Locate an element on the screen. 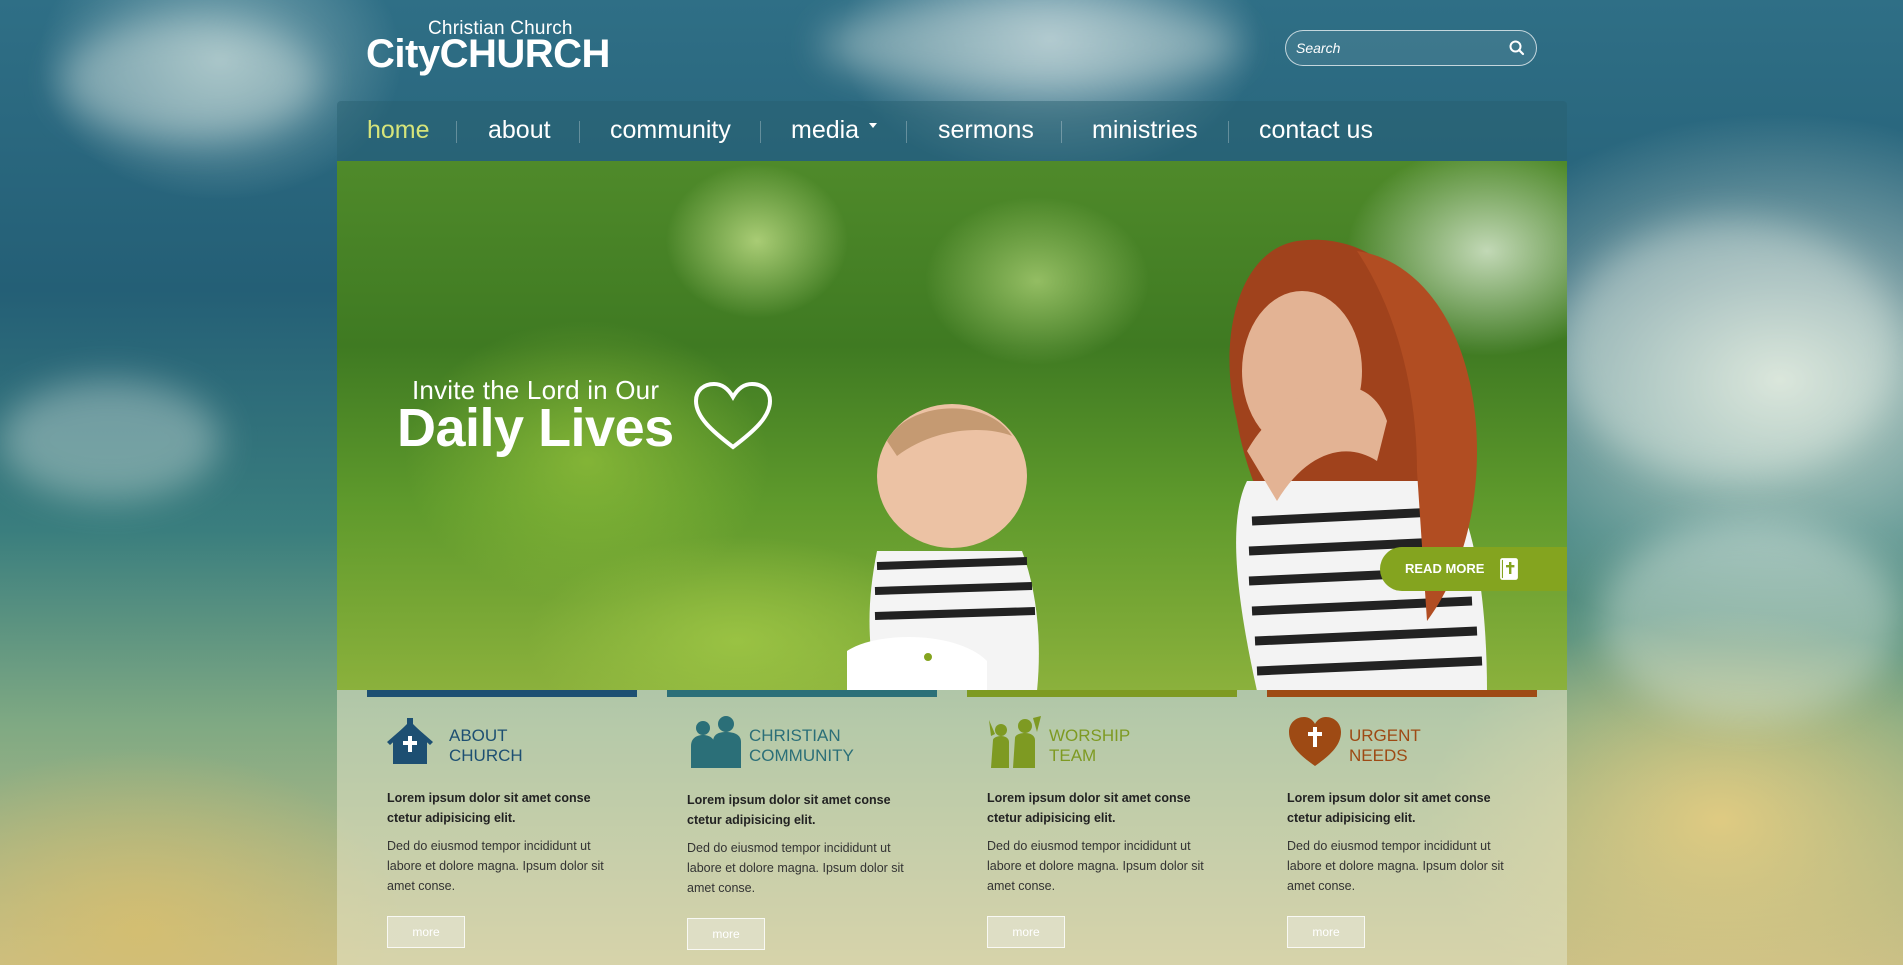 This screenshot has width=1903, height=965. feature-title-line1: URGENT is located at coordinates (1385, 735).